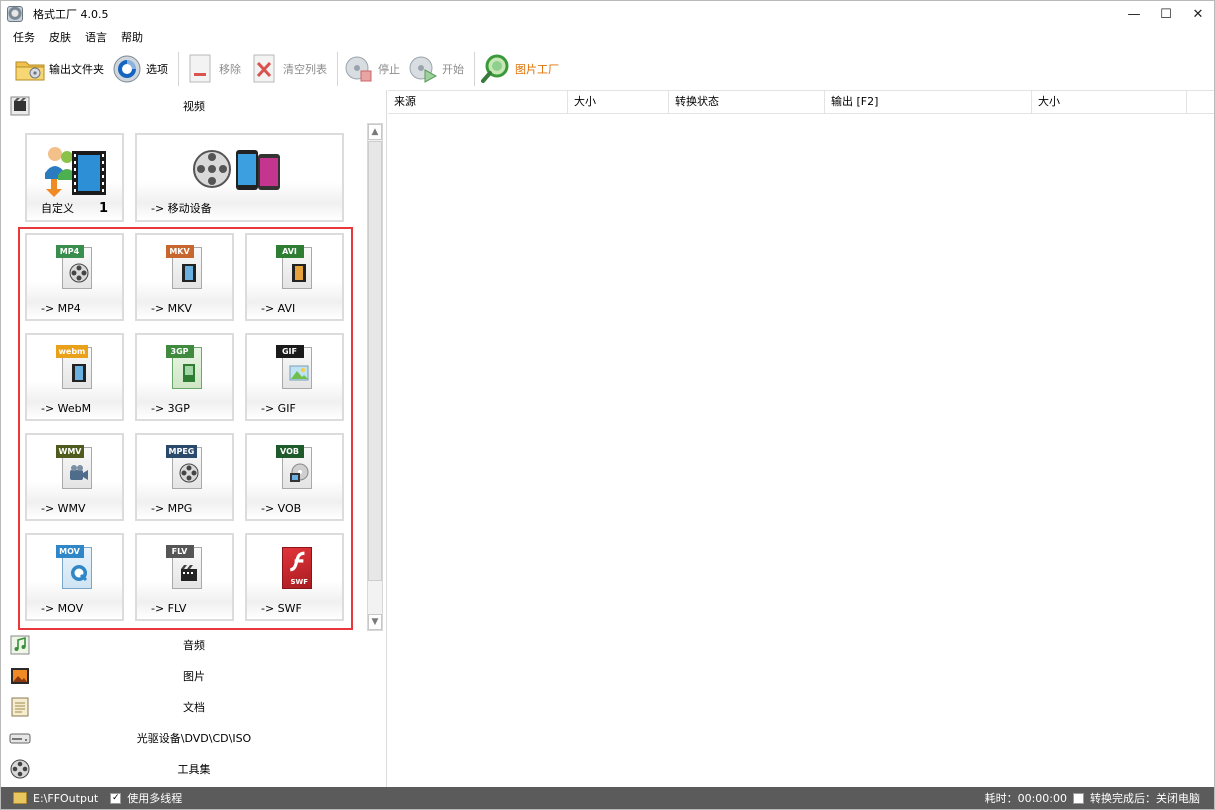  Describe the element at coordinates (74, 171) in the screenshot. I see `custom-user-film-icon` at that location.